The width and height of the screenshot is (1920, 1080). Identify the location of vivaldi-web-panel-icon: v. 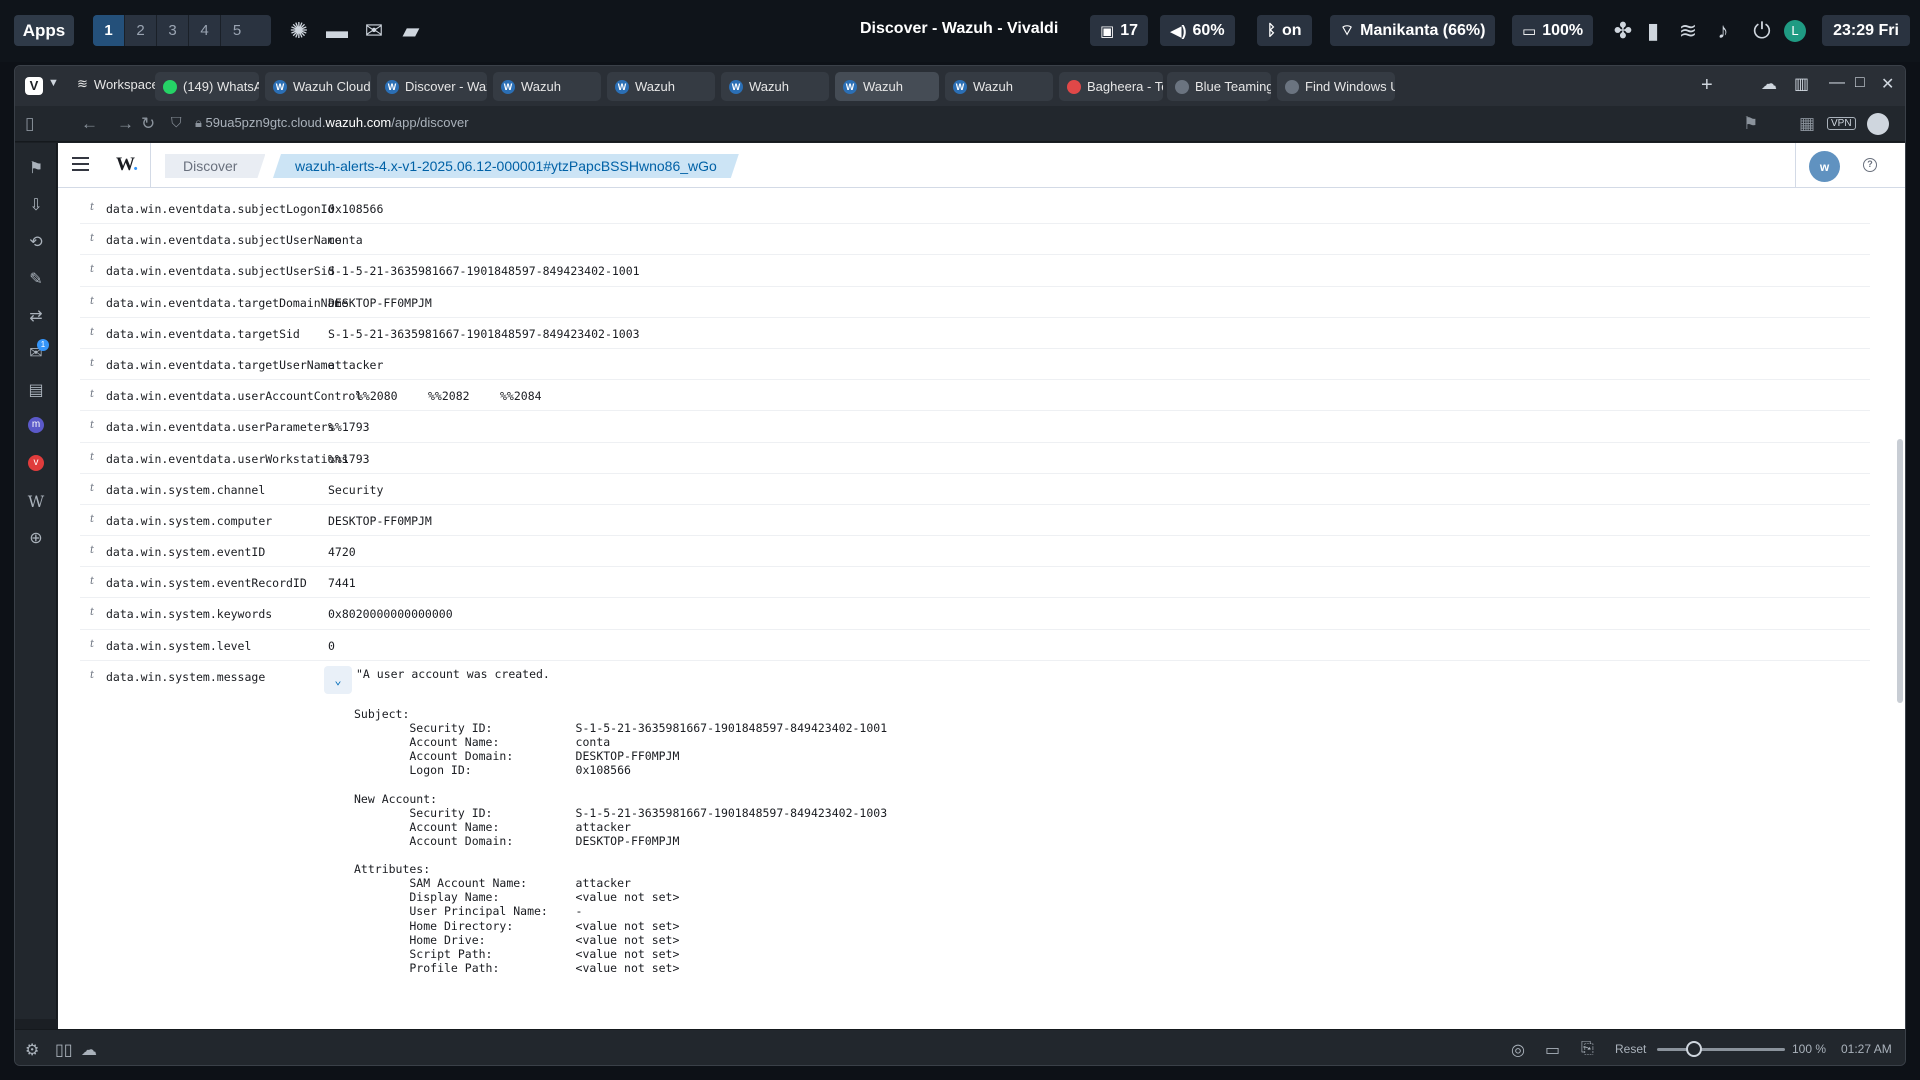
(36, 463).